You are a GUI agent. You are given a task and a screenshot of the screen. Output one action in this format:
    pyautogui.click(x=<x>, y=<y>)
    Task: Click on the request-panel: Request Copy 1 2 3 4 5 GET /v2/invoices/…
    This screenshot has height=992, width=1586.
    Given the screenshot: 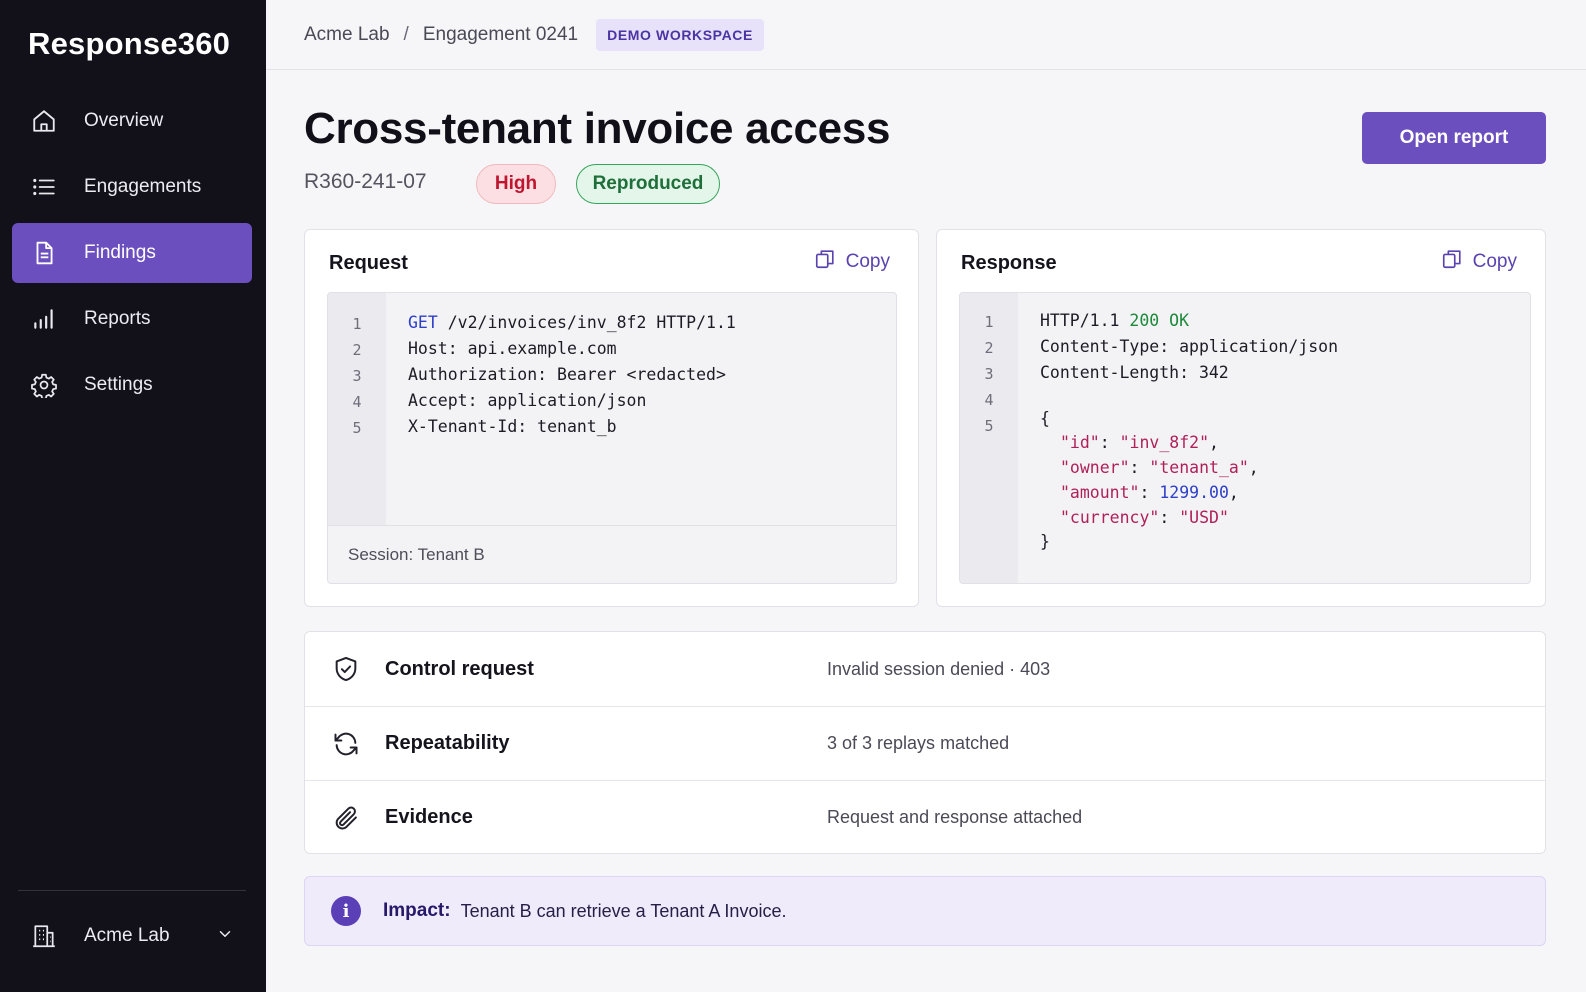 What is the action you would take?
    pyautogui.click(x=611, y=418)
    